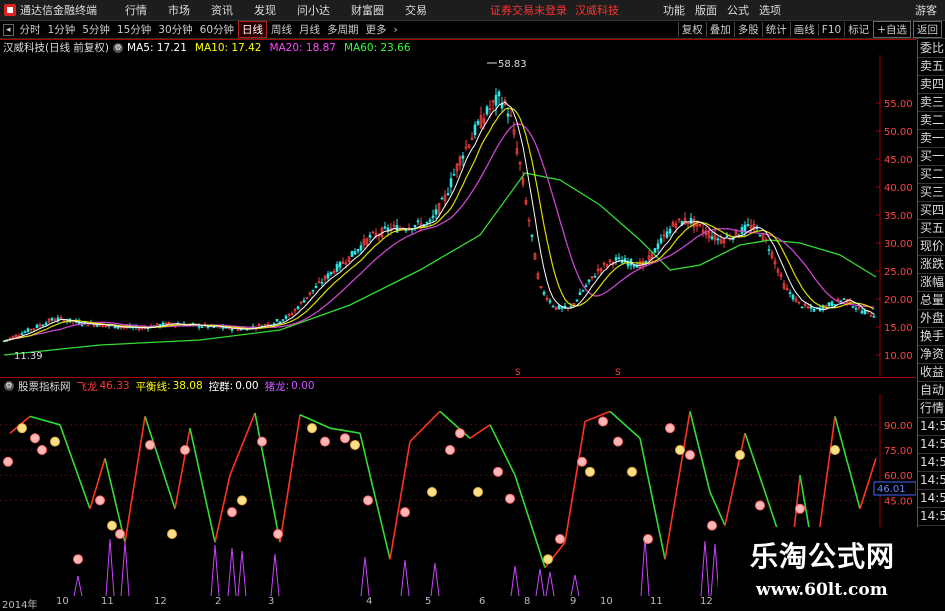 This screenshot has width=945, height=611. Describe the element at coordinates (175, 29) in the screenshot. I see `period-30min: 30分钟` at that location.